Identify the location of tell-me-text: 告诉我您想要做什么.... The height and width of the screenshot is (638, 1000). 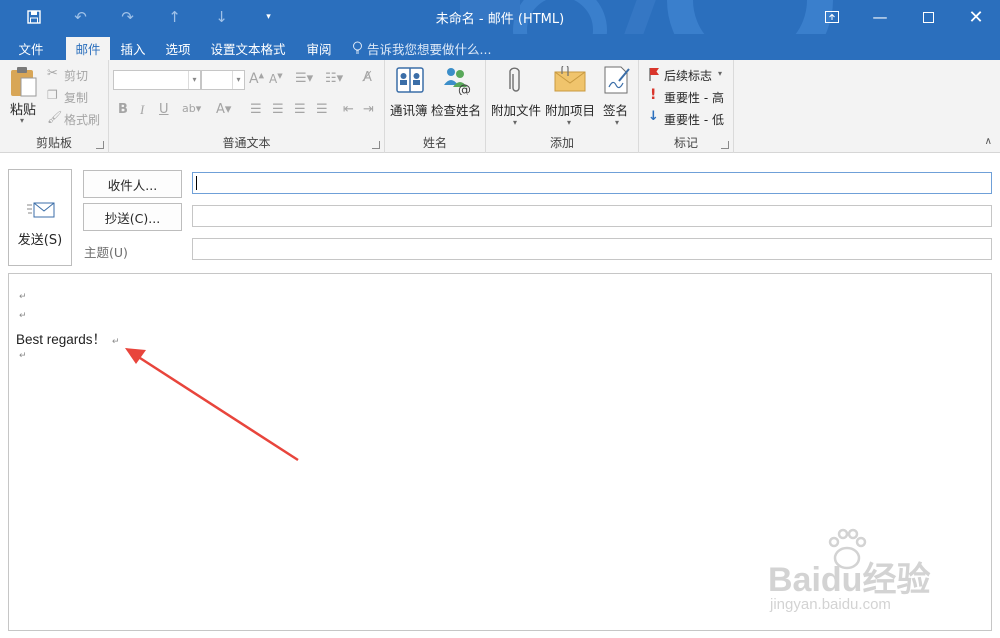
(429, 49).